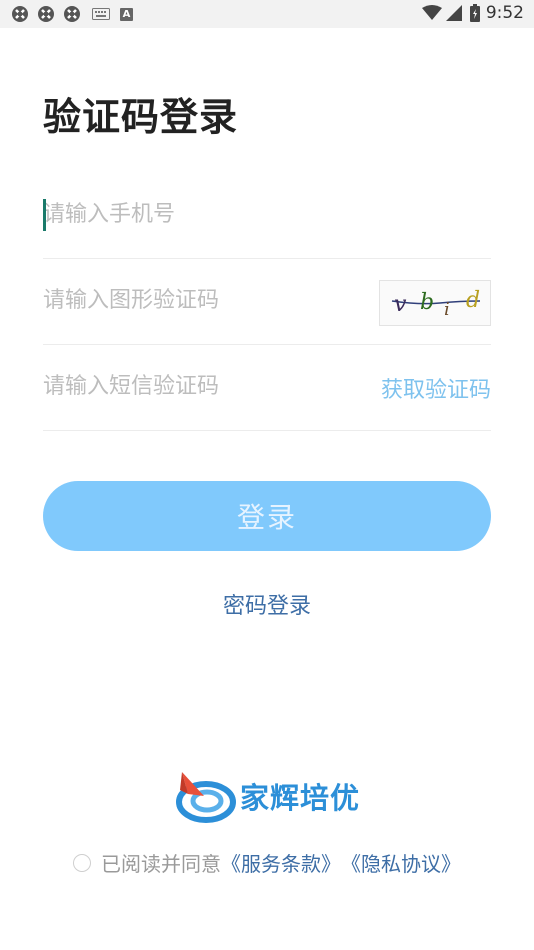 This screenshot has height=950, width=534. What do you see at coordinates (473, 300) in the screenshot?
I see `captcha-char: d` at bounding box center [473, 300].